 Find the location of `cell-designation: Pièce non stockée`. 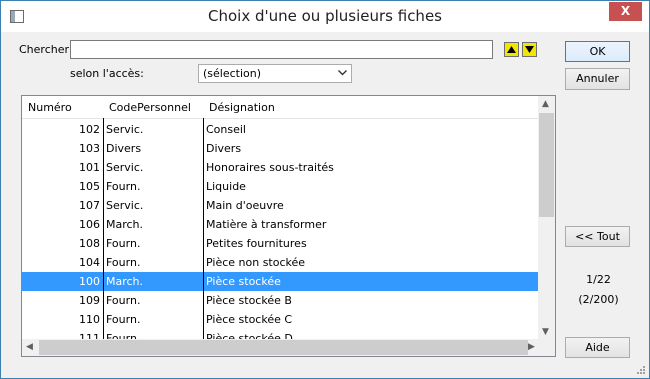

cell-designation: Pièce non stockée is located at coordinates (256, 262).